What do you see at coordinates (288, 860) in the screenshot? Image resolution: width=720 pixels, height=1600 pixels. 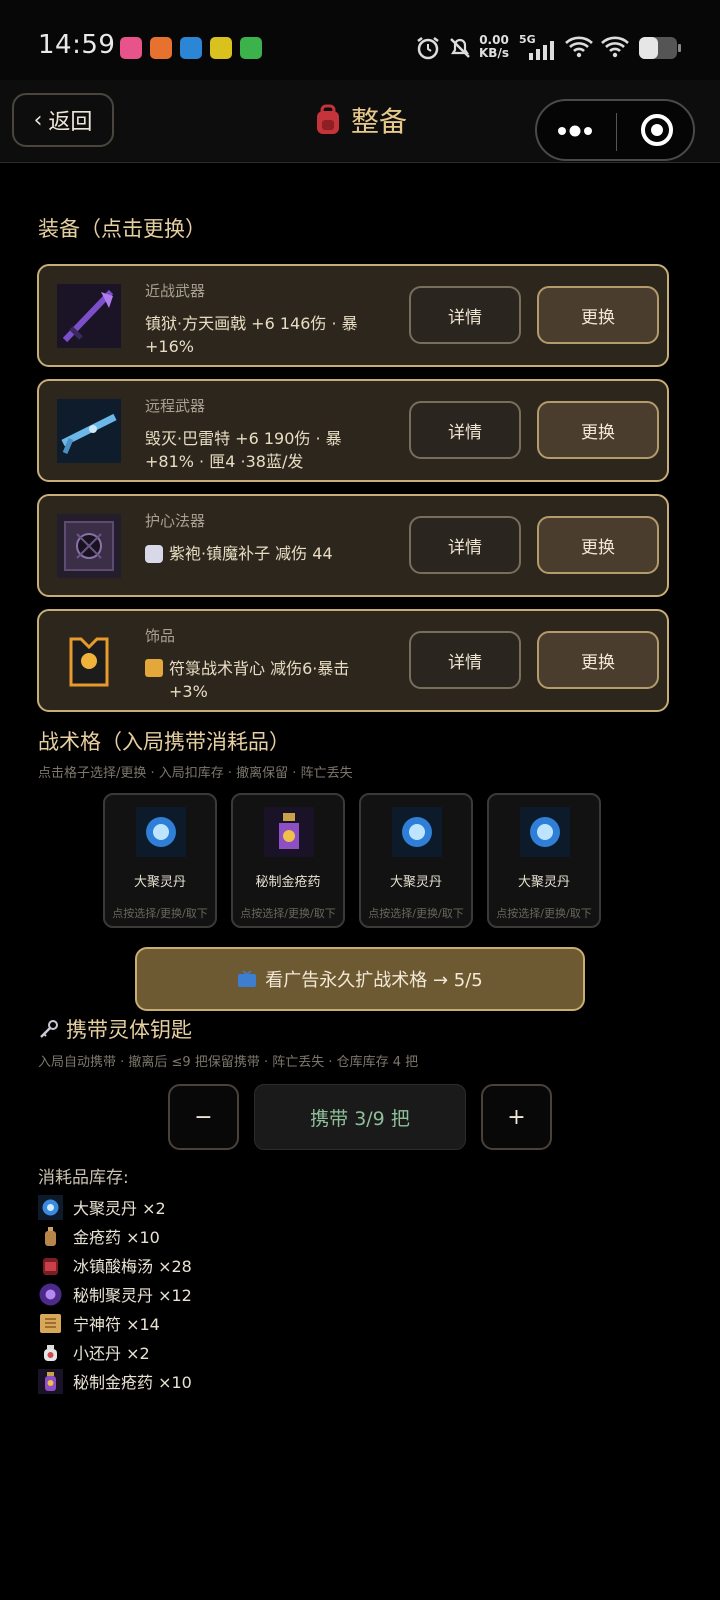 I see `tactical-slot: 秘制金疮药 点按选择/更换/取下` at bounding box center [288, 860].